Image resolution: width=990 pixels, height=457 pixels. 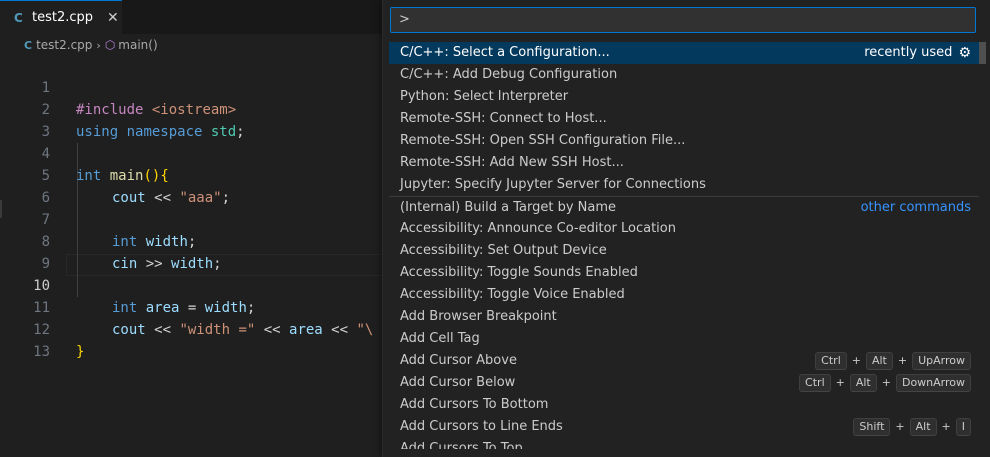 What do you see at coordinates (458, 382) in the screenshot?
I see `command-label: Add Cursor Below` at bounding box center [458, 382].